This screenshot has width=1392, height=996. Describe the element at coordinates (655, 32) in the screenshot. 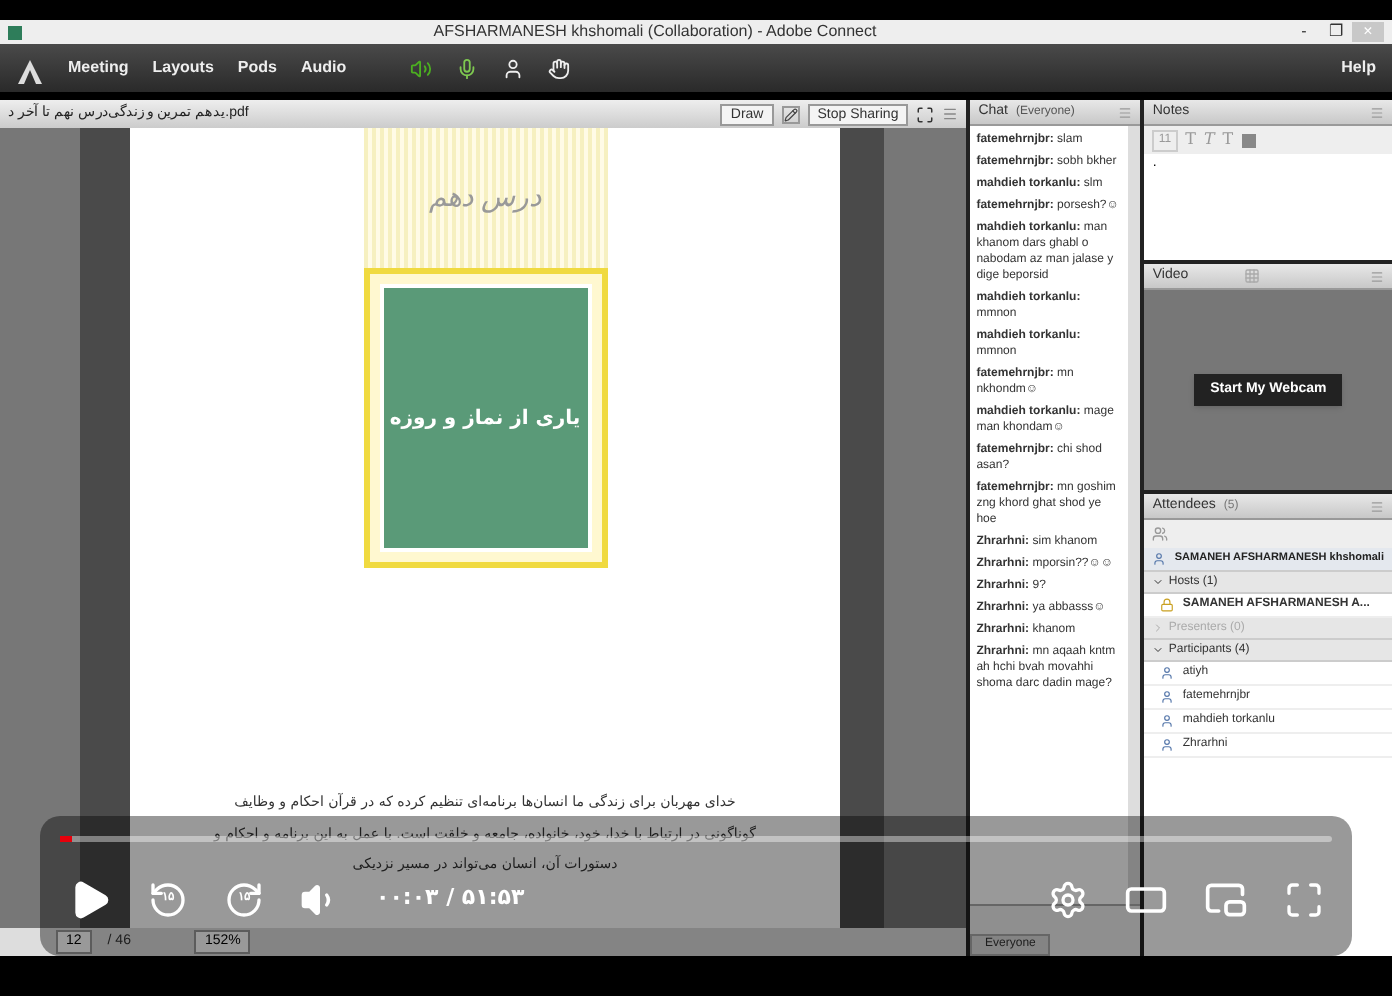

I see `window-title: AFSHARMANESH khshomali (Collaboration) - Adobe Connect` at that location.